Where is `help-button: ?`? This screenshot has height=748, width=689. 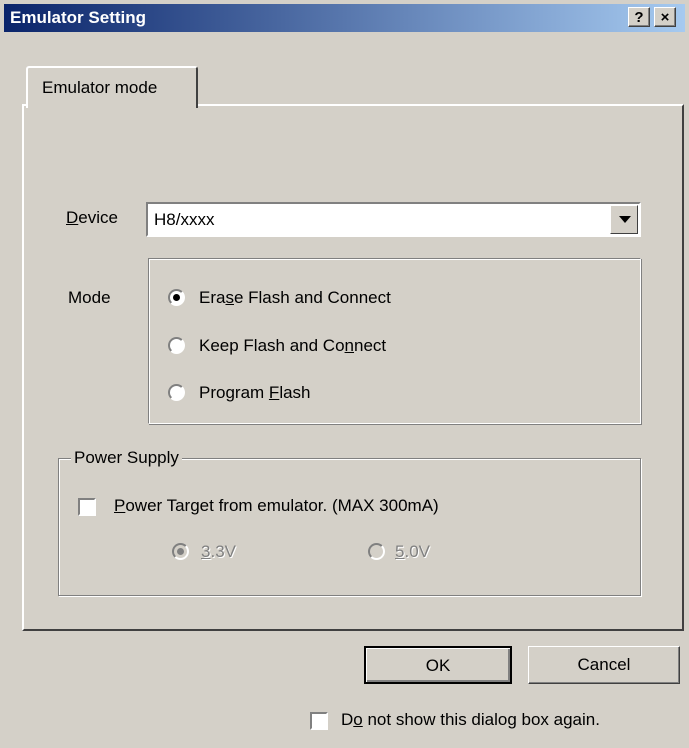 help-button: ? is located at coordinates (639, 17).